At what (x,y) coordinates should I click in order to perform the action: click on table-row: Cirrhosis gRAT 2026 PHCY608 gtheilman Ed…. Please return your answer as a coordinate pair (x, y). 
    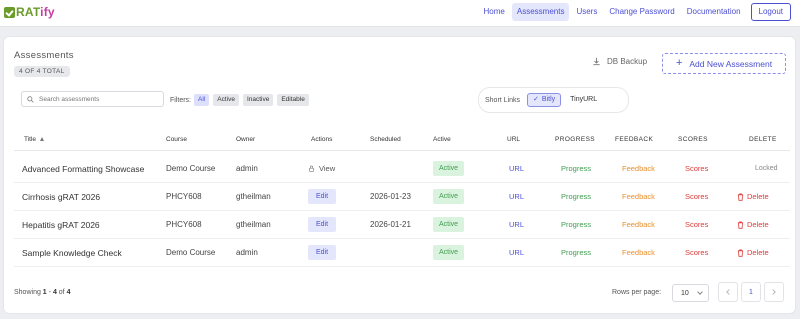
    Looking at the image, I should click on (402, 197).